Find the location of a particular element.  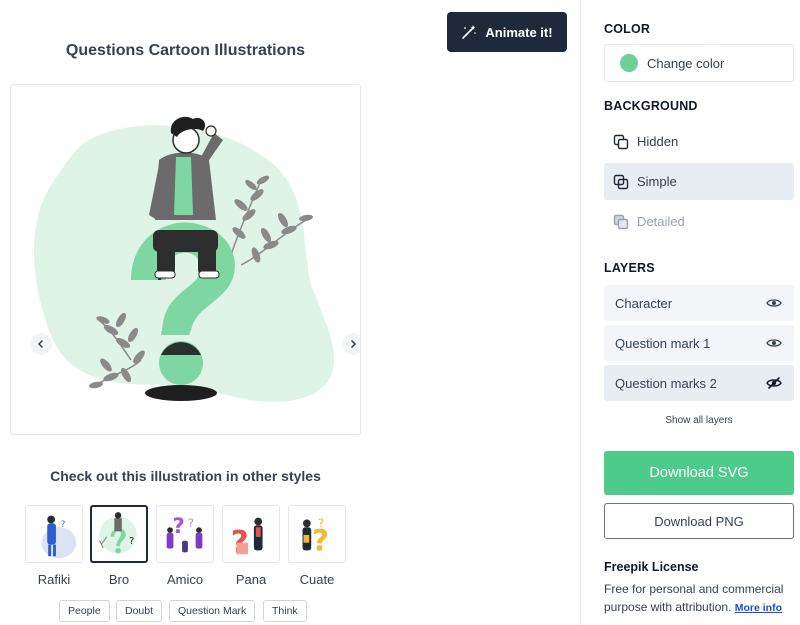

background-option-simple: Simple is located at coordinates (699, 181).